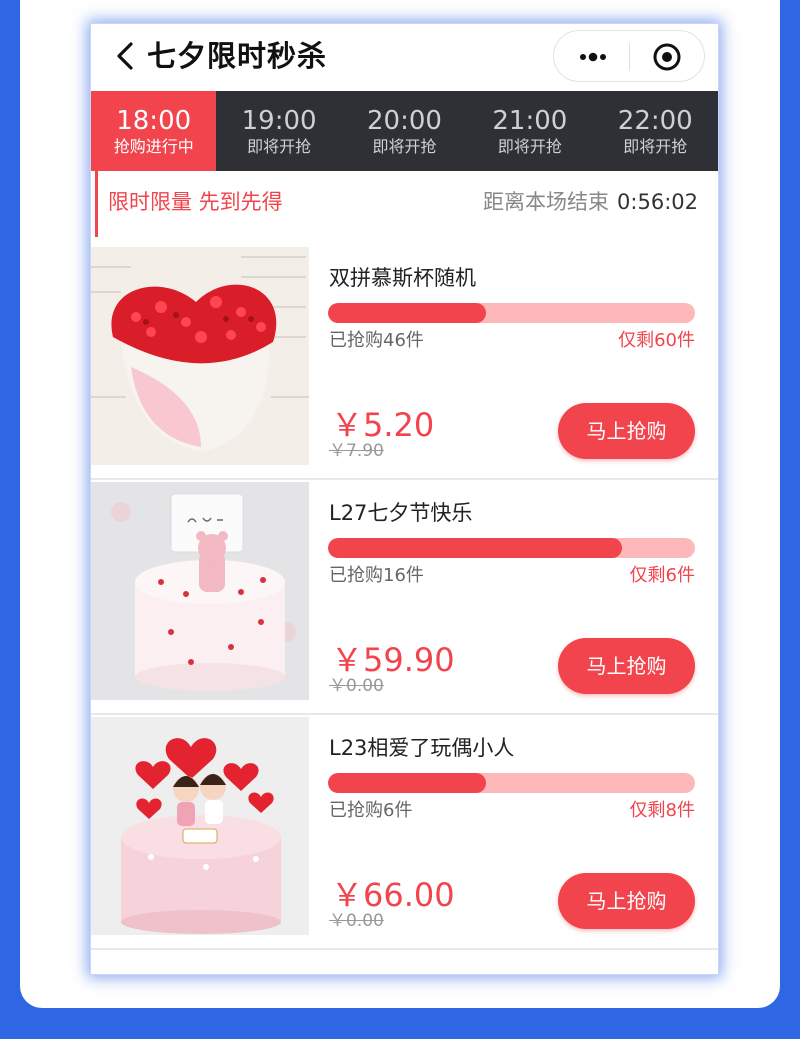  Describe the element at coordinates (655, 121) in the screenshot. I see `tab-time: 22:00` at that location.